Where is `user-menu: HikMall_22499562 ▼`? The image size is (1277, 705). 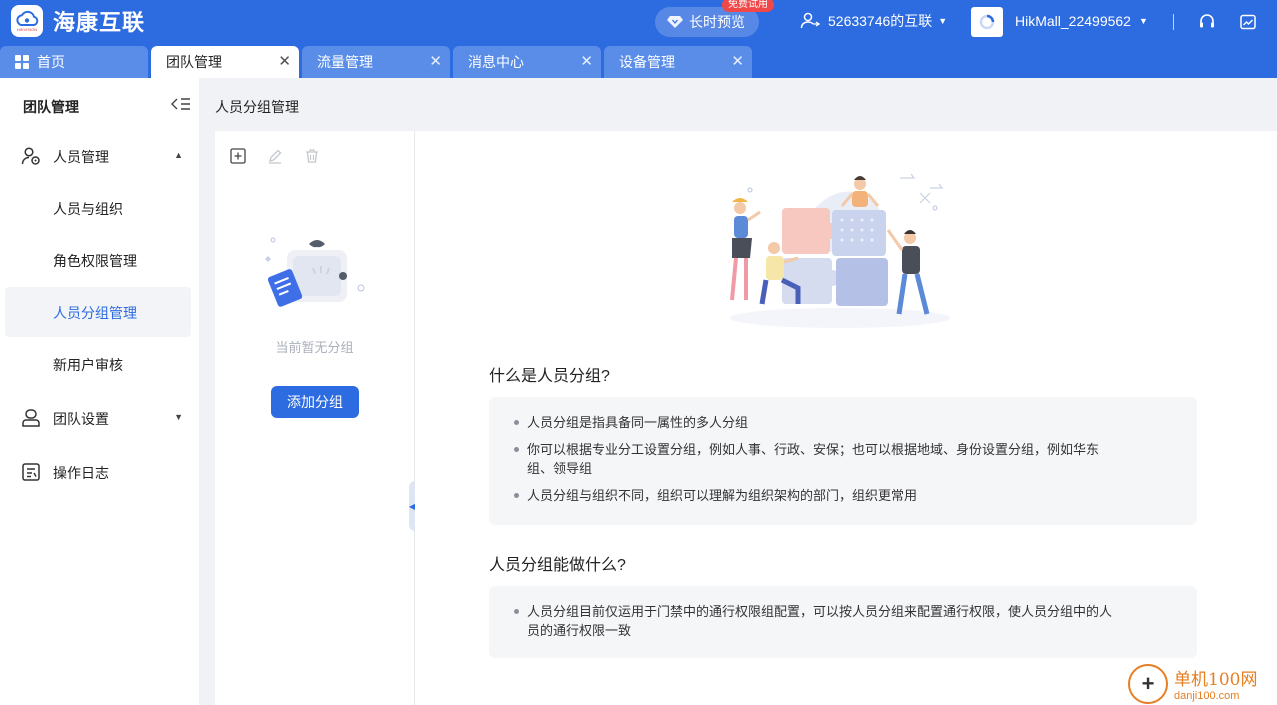
user-menu: HikMall_22499562 ▼ is located at coordinates (1081, 21).